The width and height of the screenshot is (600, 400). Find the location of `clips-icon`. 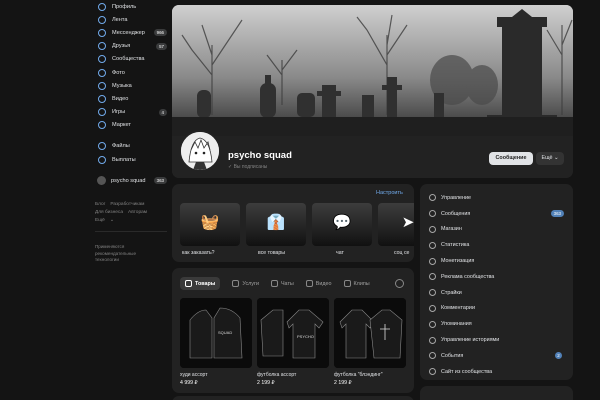

clips-icon is located at coordinates (347, 283).